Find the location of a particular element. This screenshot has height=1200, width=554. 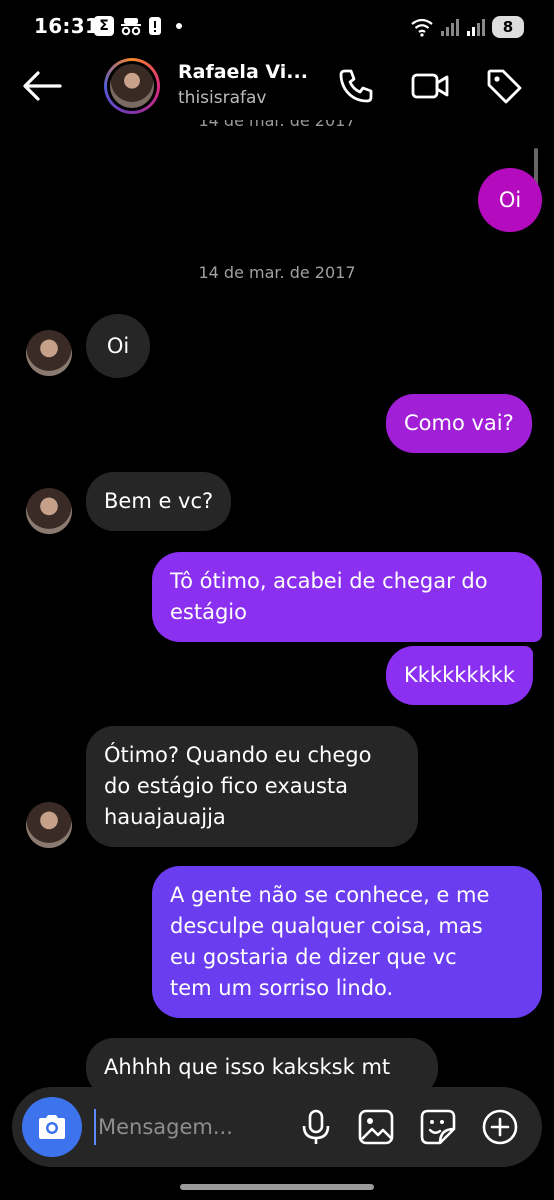

phone-icon is located at coordinates (356, 86).